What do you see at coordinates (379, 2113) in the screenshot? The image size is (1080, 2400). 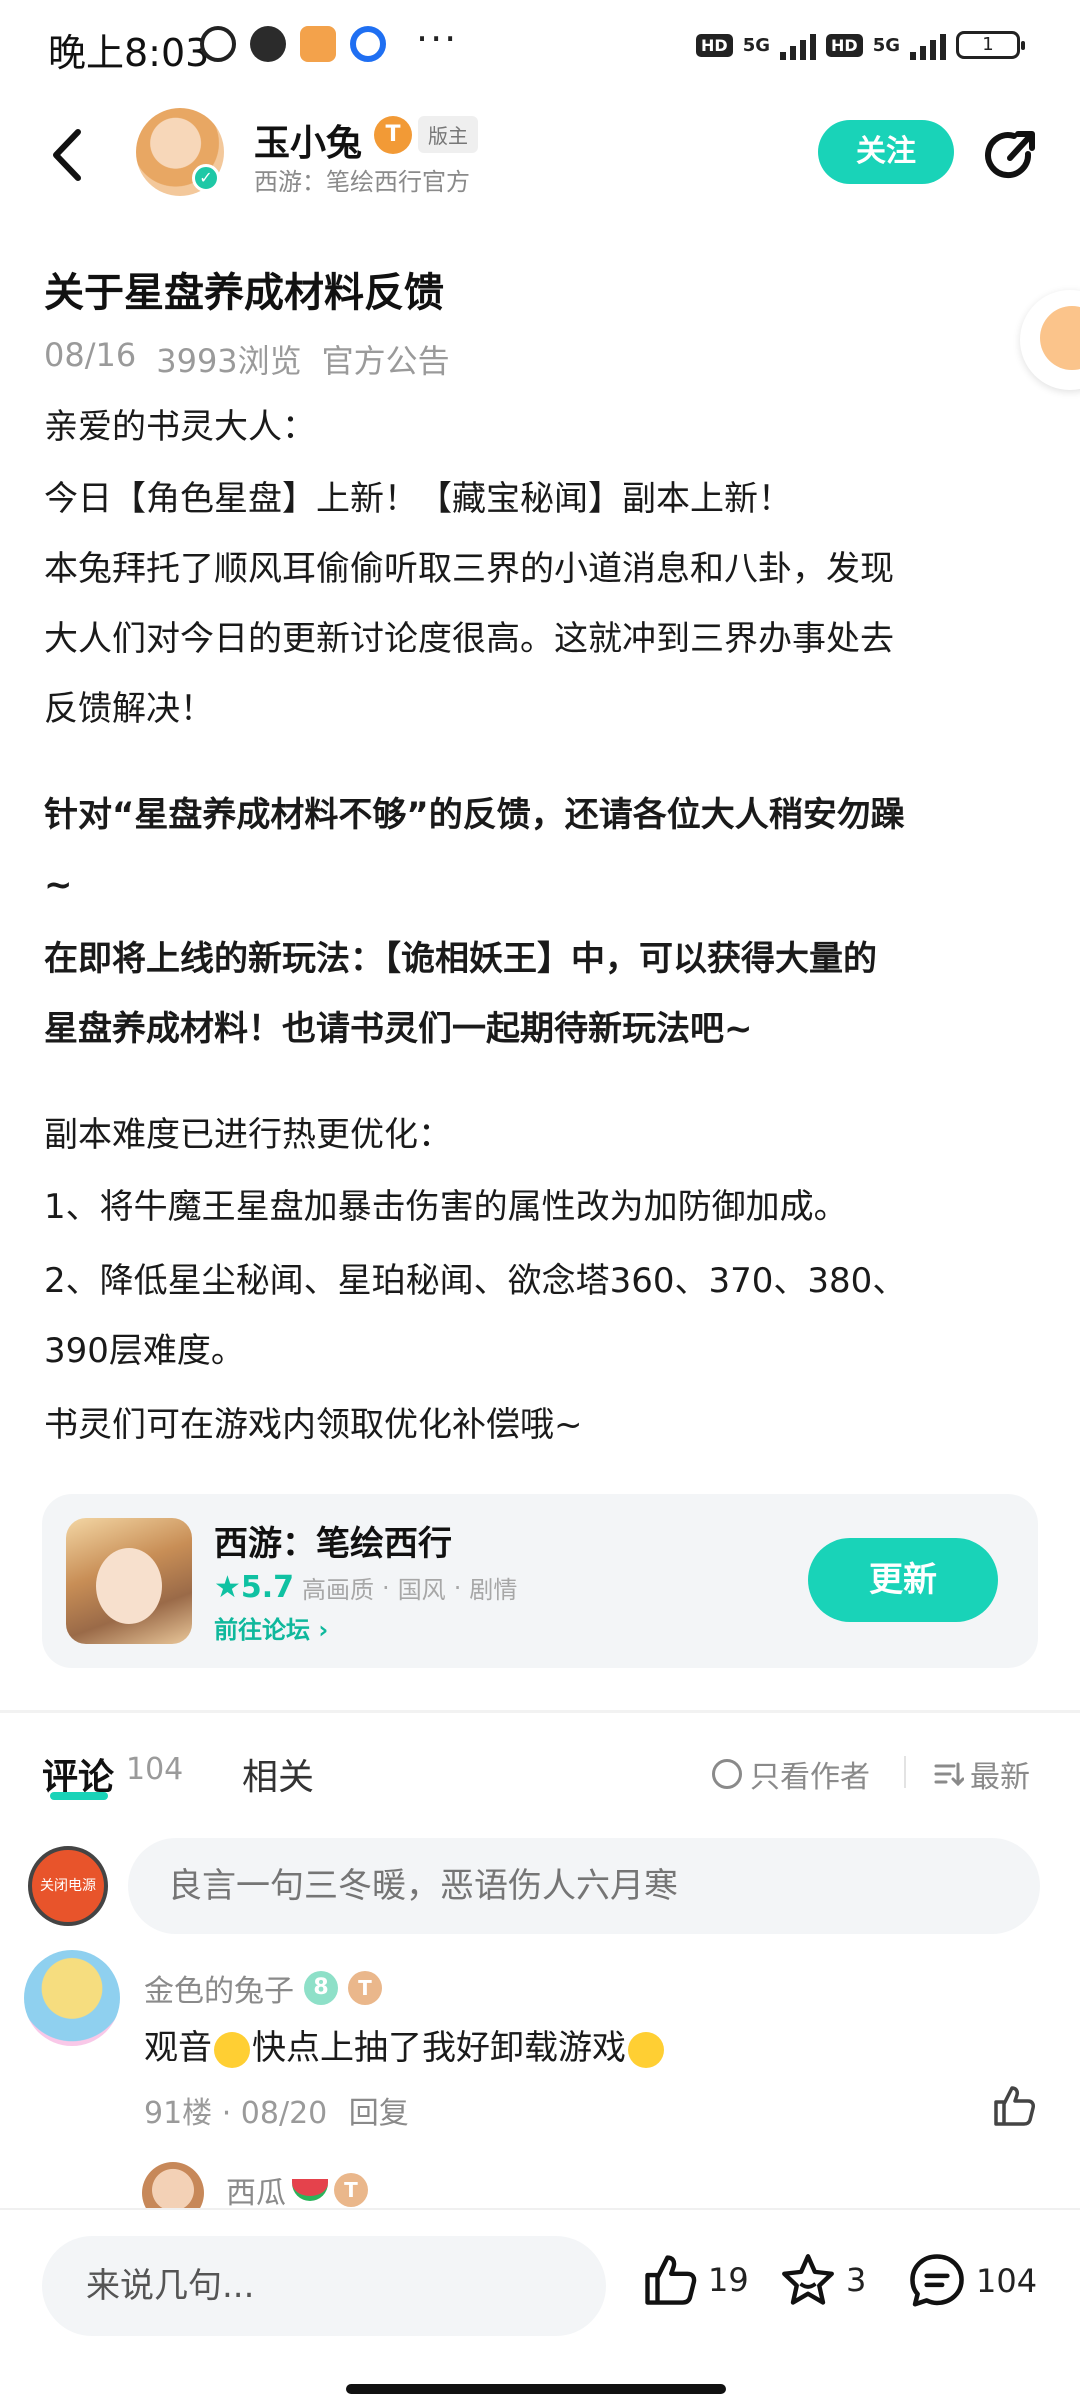 I see `reply-button: 回复` at bounding box center [379, 2113].